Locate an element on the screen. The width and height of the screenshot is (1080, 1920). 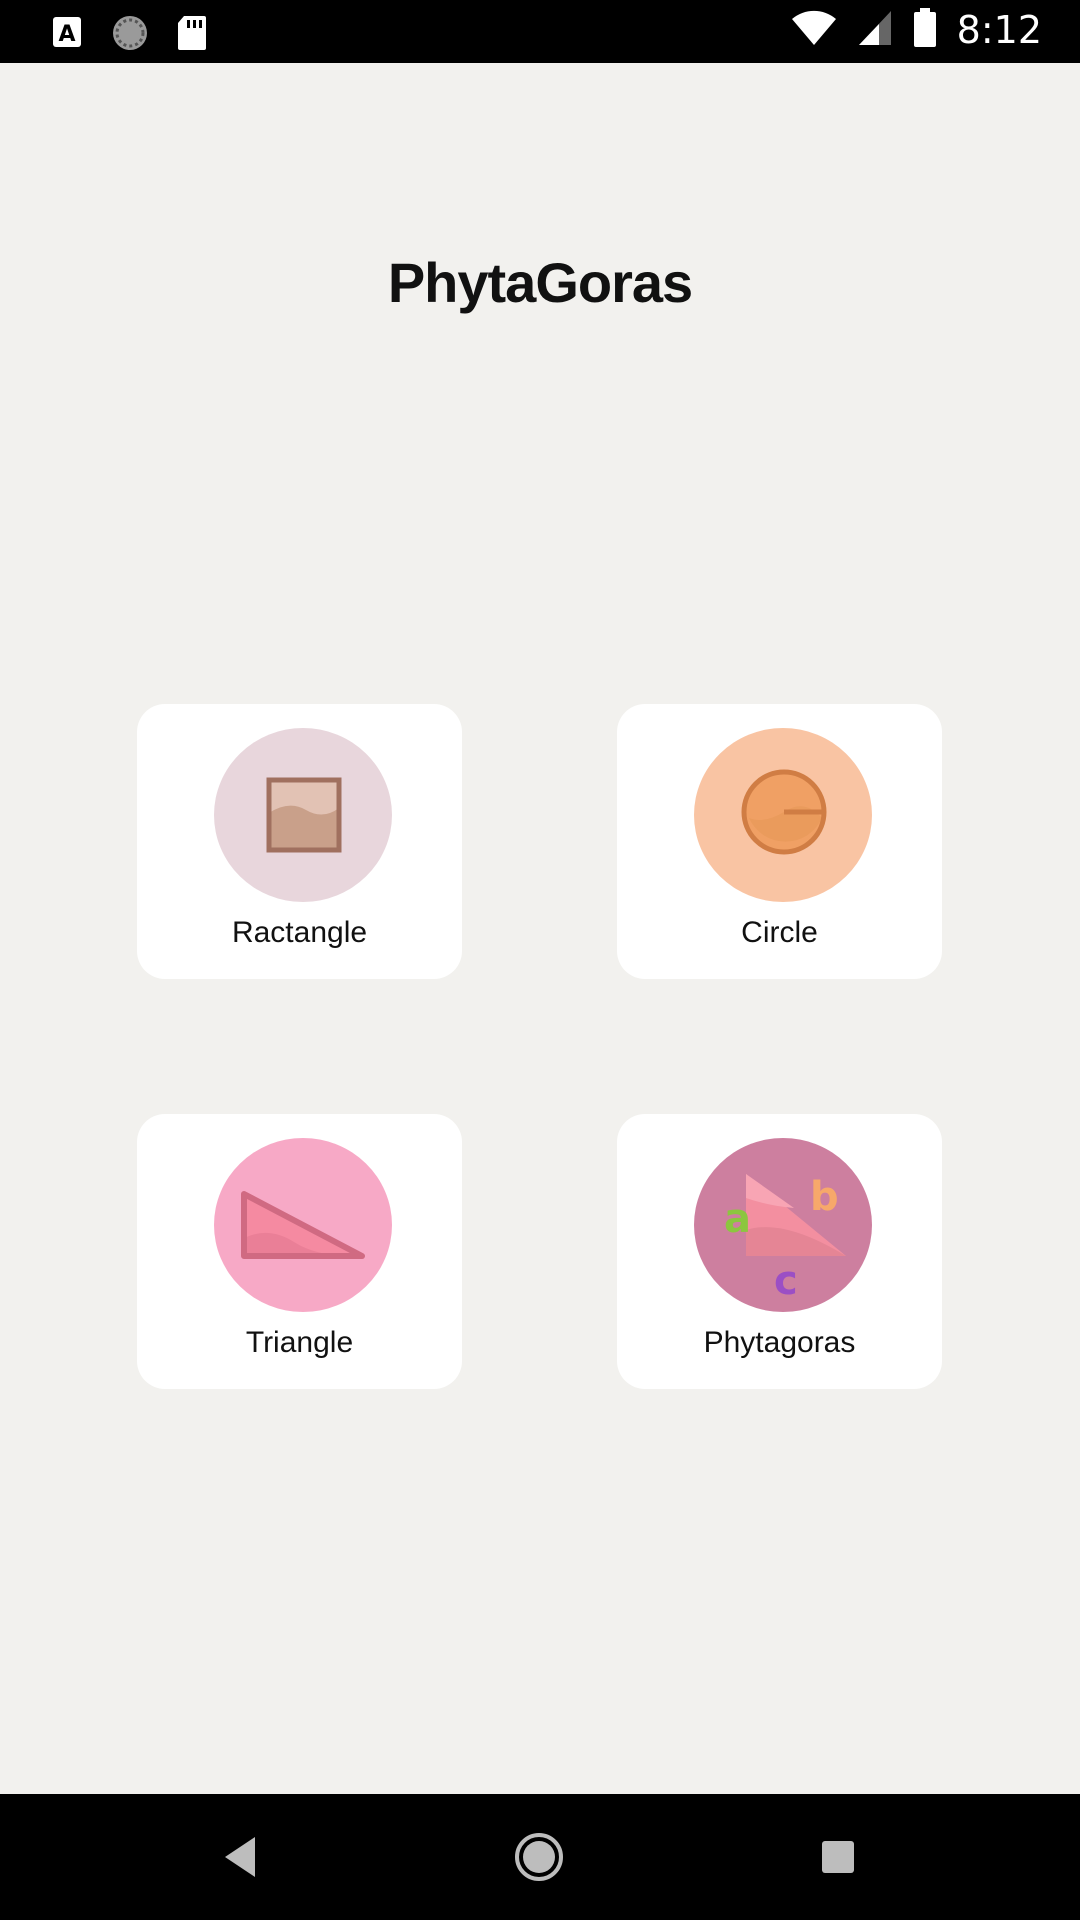
circle-card: Circle is located at coordinates (779, 841).